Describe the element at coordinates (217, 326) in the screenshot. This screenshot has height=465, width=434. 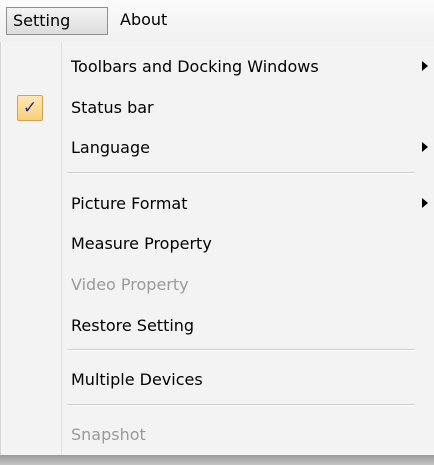
I see `menu-item-restore-setting: Restore Setting` at that location.